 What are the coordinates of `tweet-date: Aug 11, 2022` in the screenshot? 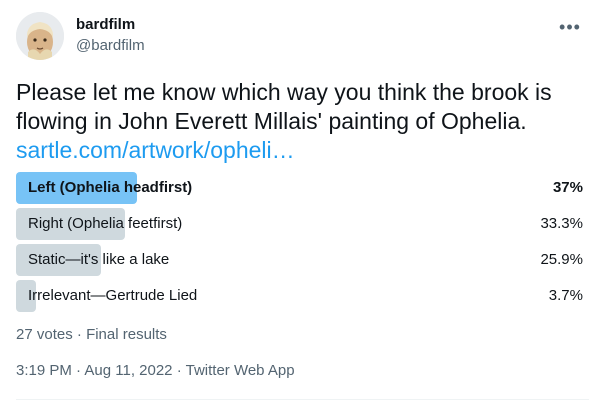 It's located at (128, 370).